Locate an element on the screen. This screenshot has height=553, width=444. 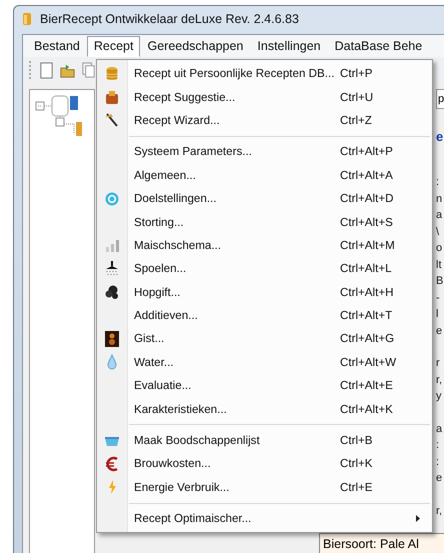
menu-item: Maak Boodschappenlijst Ctrl+B is located at coordinates (264, 440).